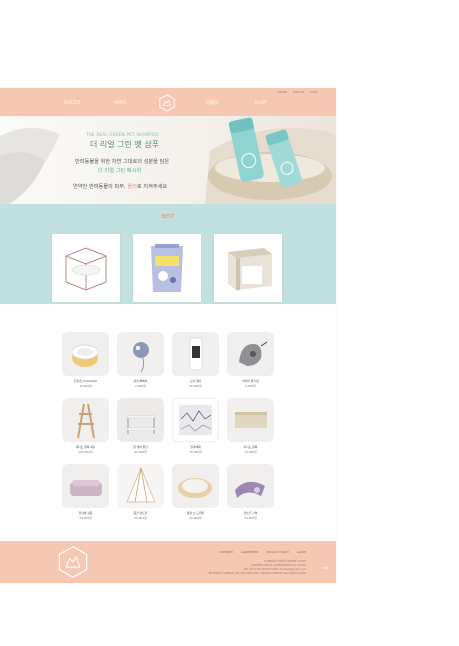  What do you see at coordinates (226, 552) in the screenshot?
I see `footer-company-link: COMPANY` at bounding box center [226, 552].